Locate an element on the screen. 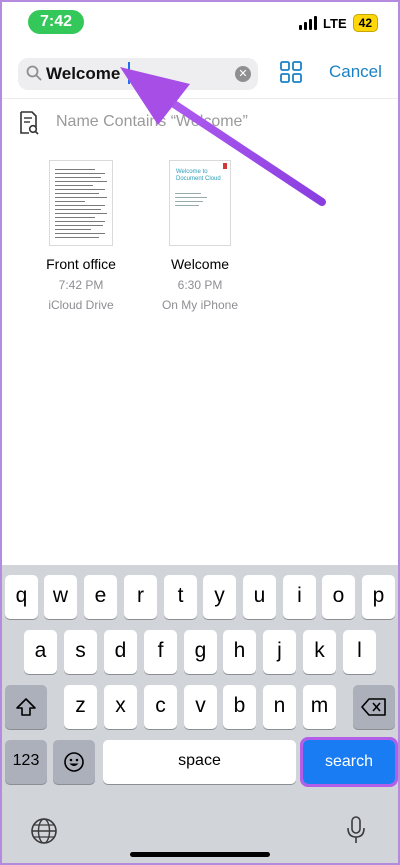  network-label: LTE is located at coordinates (335, 23).